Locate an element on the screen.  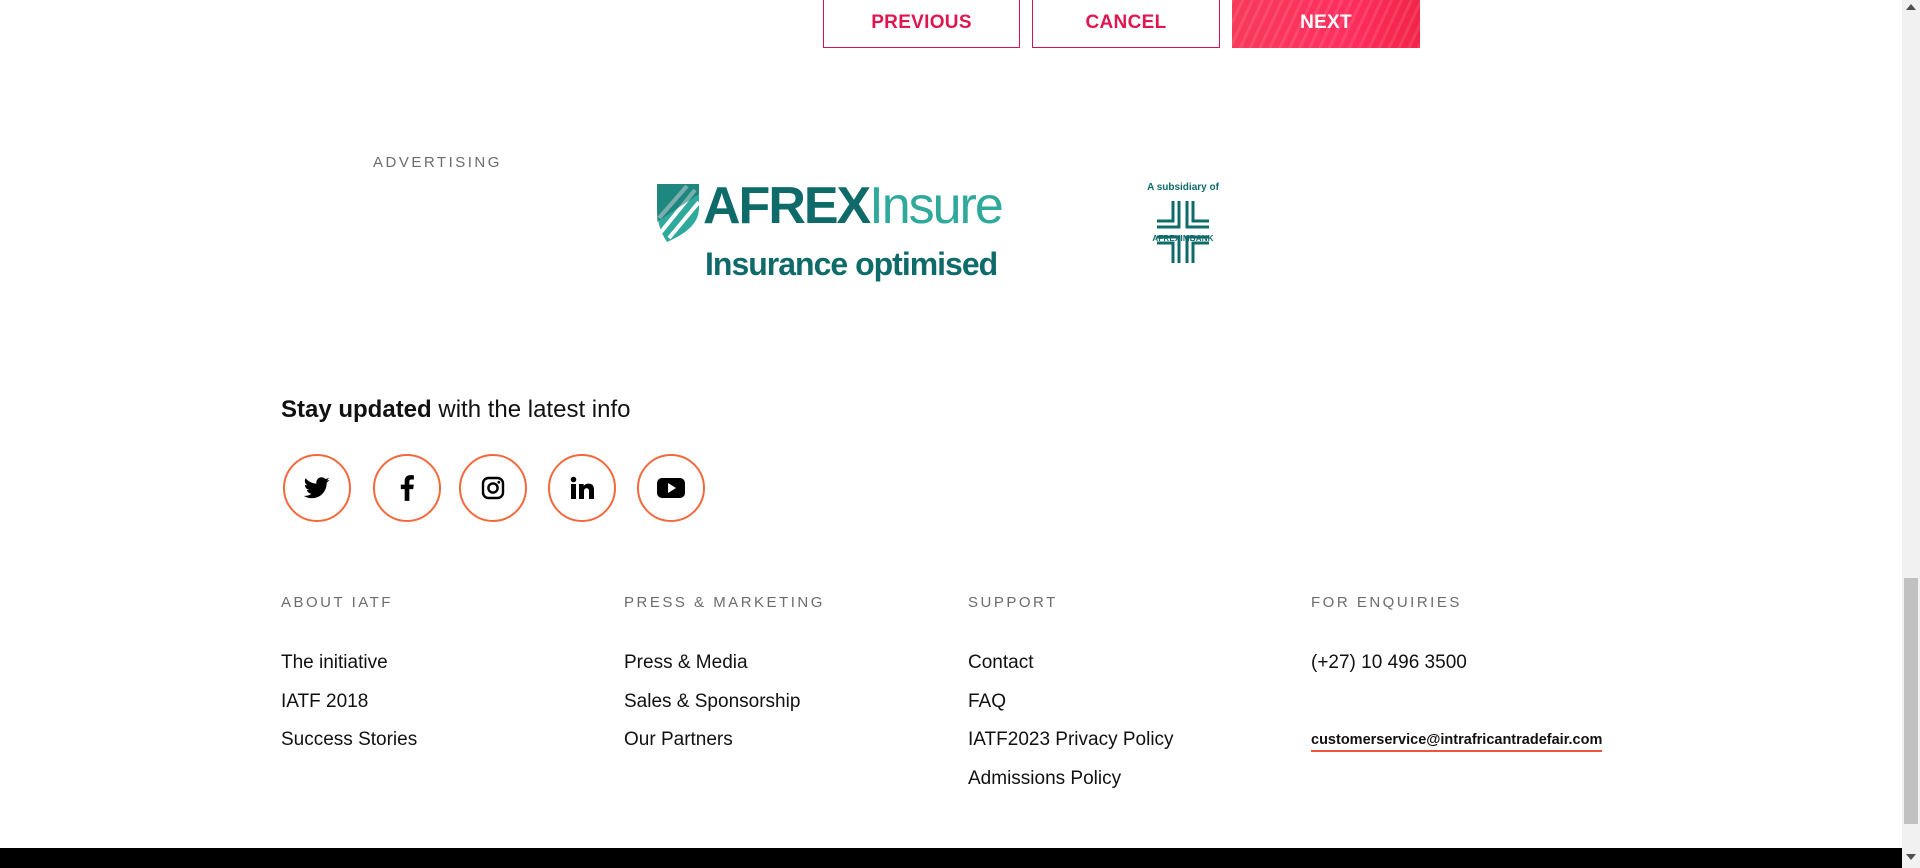
scroll-thumb is located at coordinates (1911, 701).